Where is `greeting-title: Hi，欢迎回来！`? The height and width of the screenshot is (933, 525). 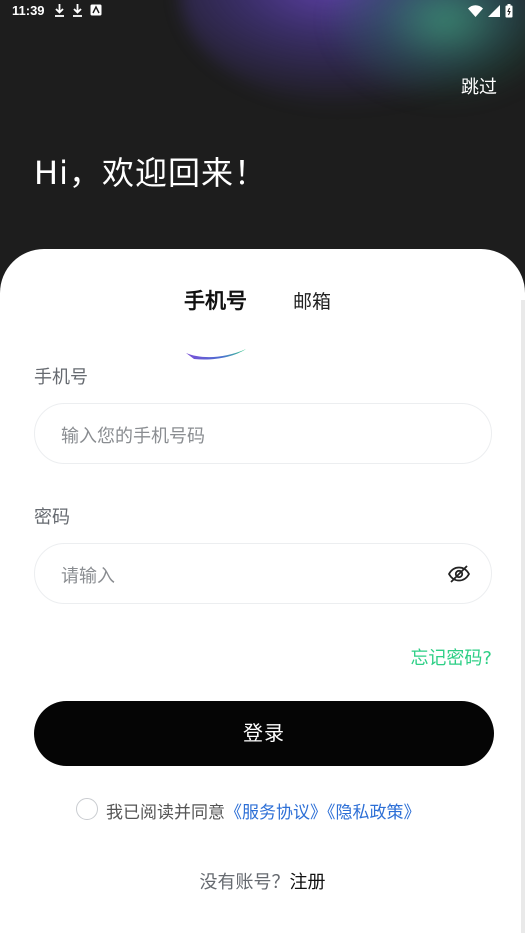
greeting-title: Hi，欢迎回来！ is located at coordinates (150, 173).